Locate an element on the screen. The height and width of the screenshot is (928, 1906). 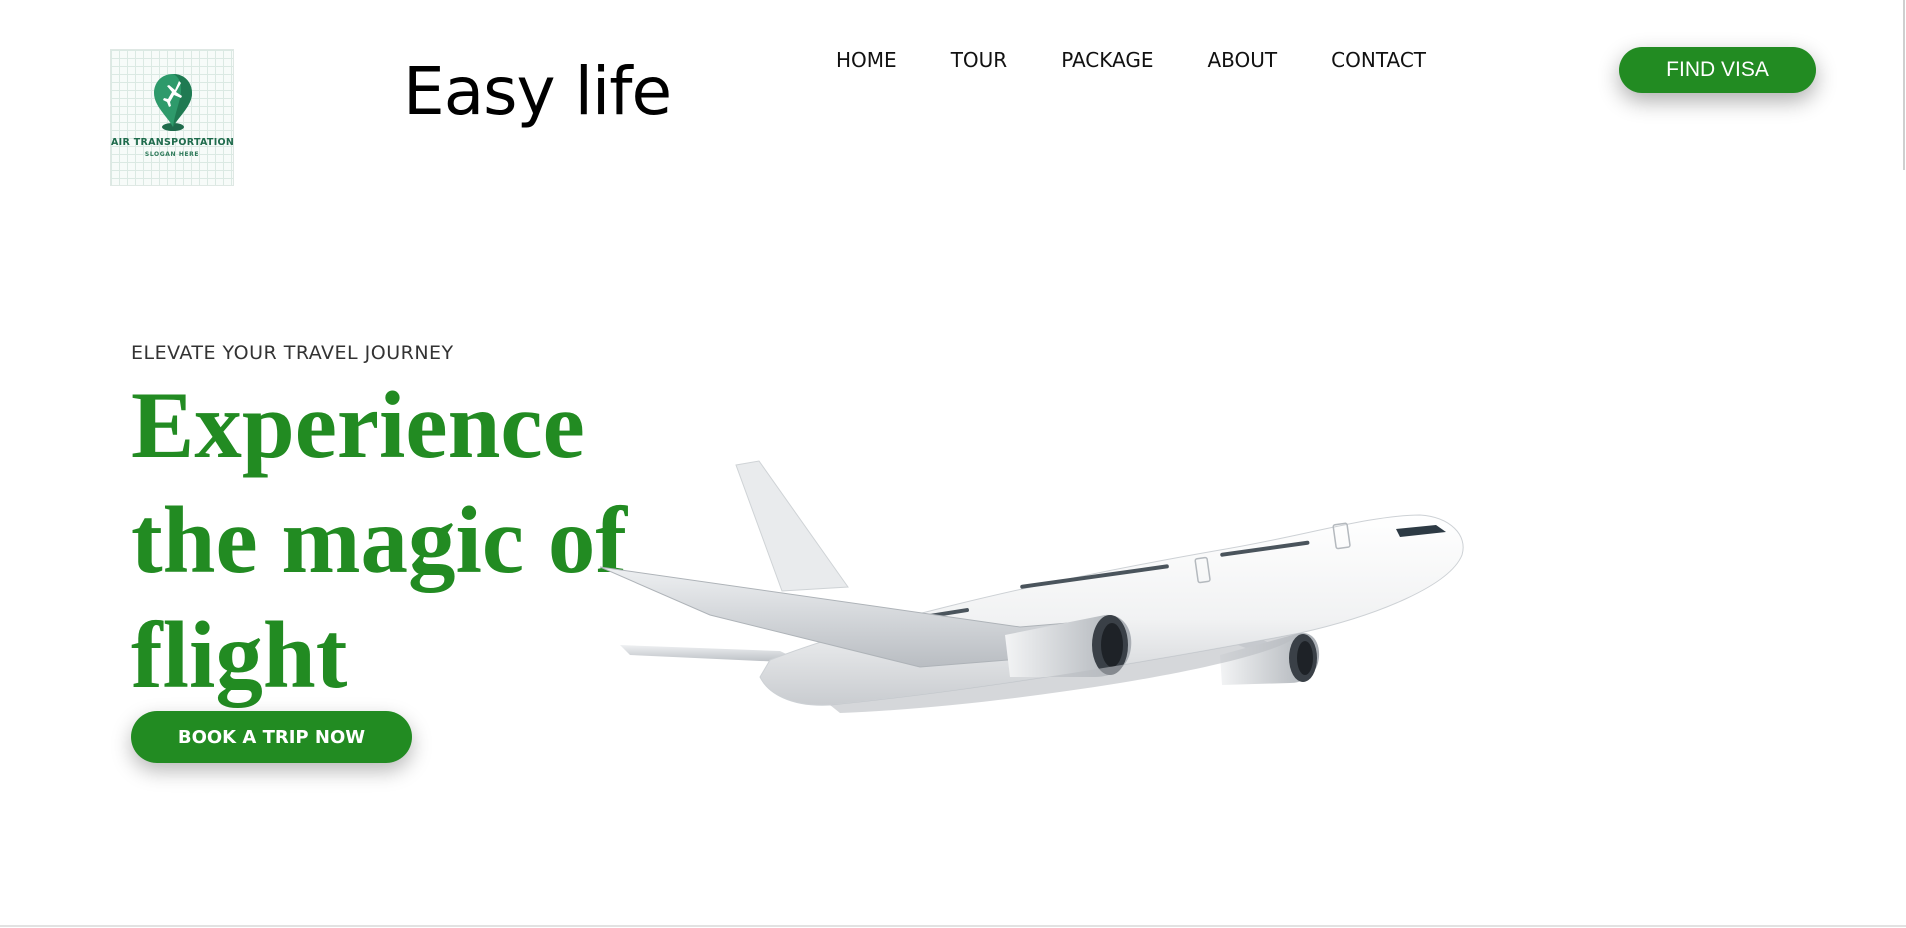
nav-item-contact: CONTACT is located at coordinates (1378, 60).